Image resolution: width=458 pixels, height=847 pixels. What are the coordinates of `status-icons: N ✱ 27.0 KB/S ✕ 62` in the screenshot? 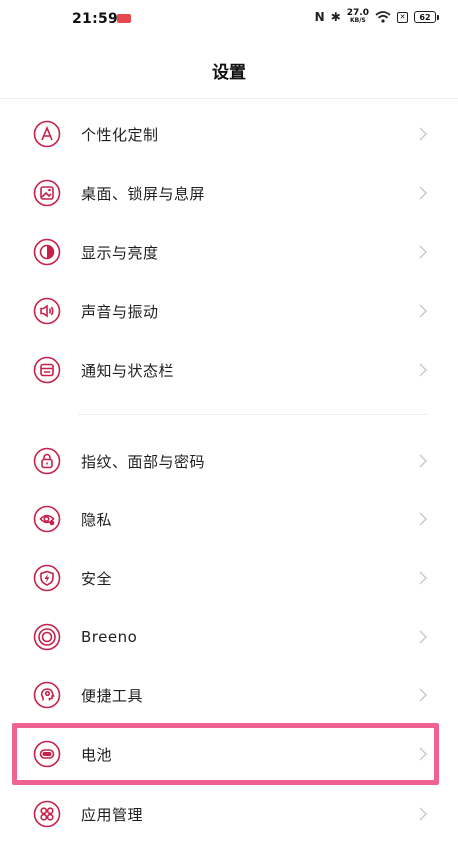 It's located at (376, 17).